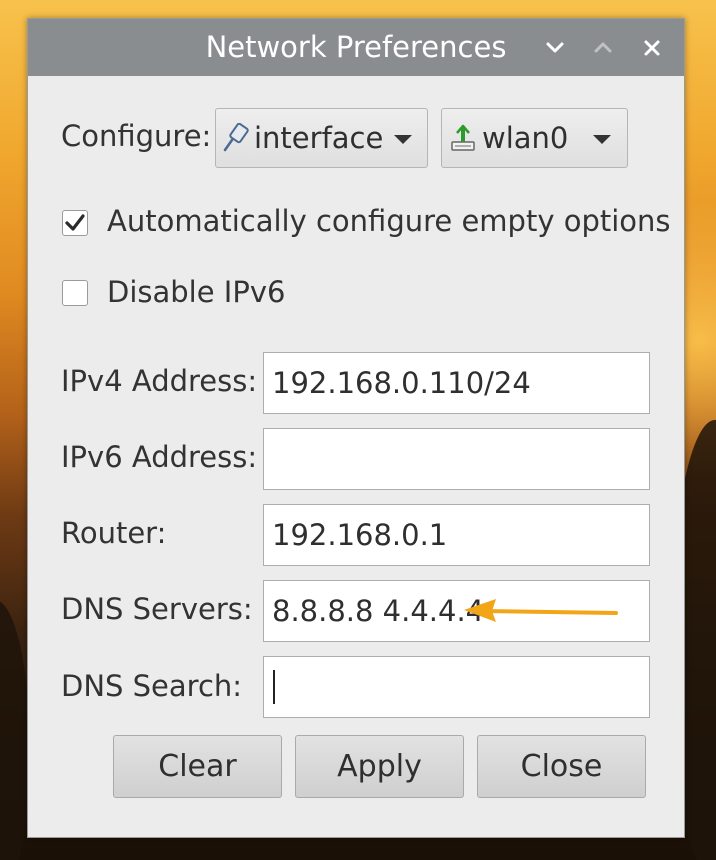 The height and width of the screenshot is (860, 716). What do you see at coordinates (15, 730) in the screenshot?
I see `tree-silhouette` at bounding box center [15, 730].